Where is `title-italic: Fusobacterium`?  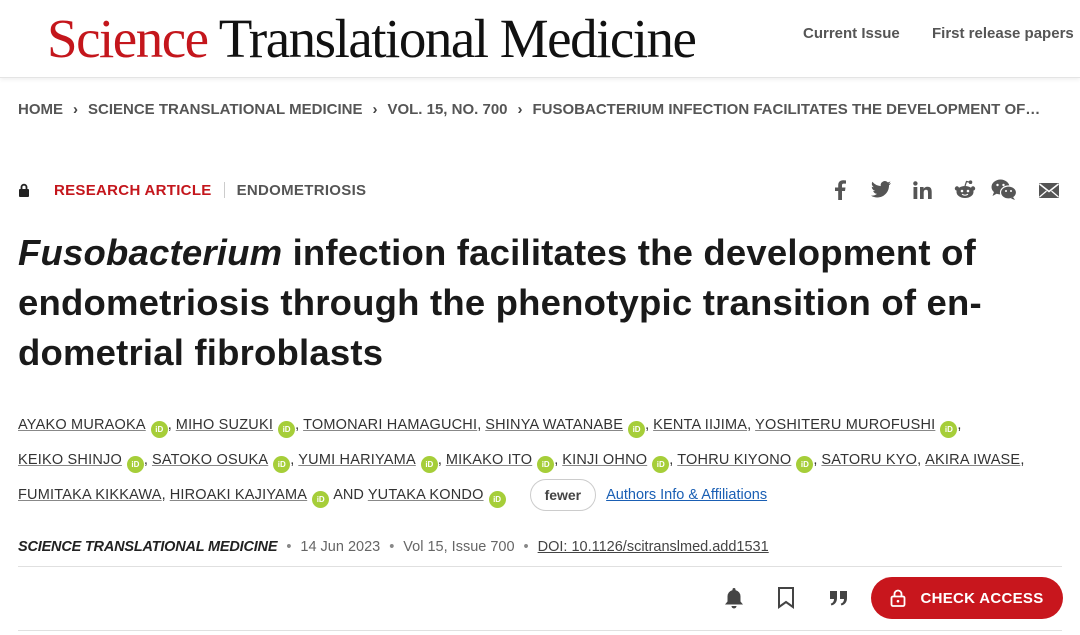 title-italic: Fusobacterium is located at coordinates (150, 252).